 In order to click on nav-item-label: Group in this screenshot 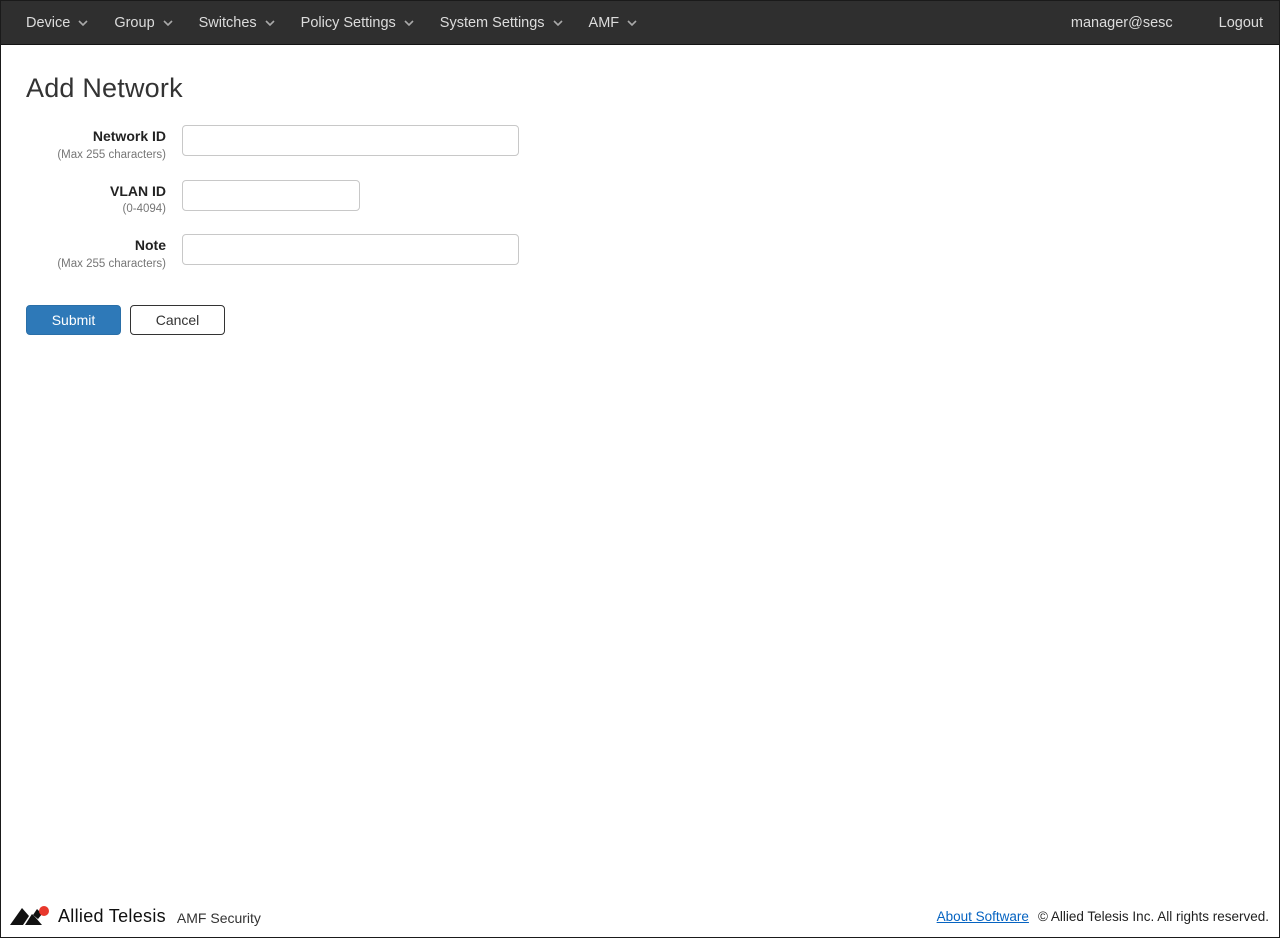, I will do `click(134, 22)`.